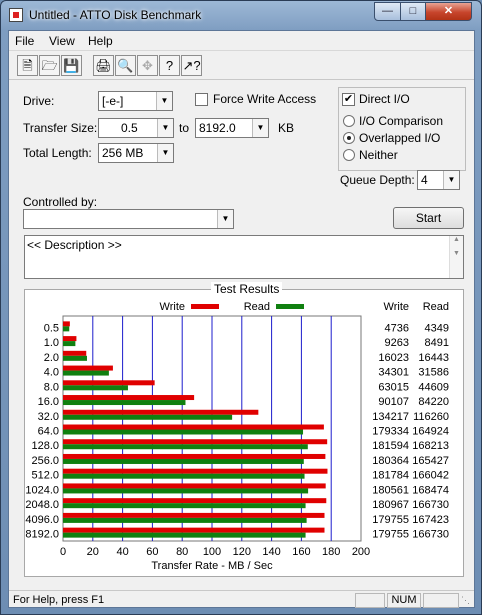  Describe the element at coordinates (377, 180) in the screenshot. I see `queue-depth-label: Queue Depth:` at that location.